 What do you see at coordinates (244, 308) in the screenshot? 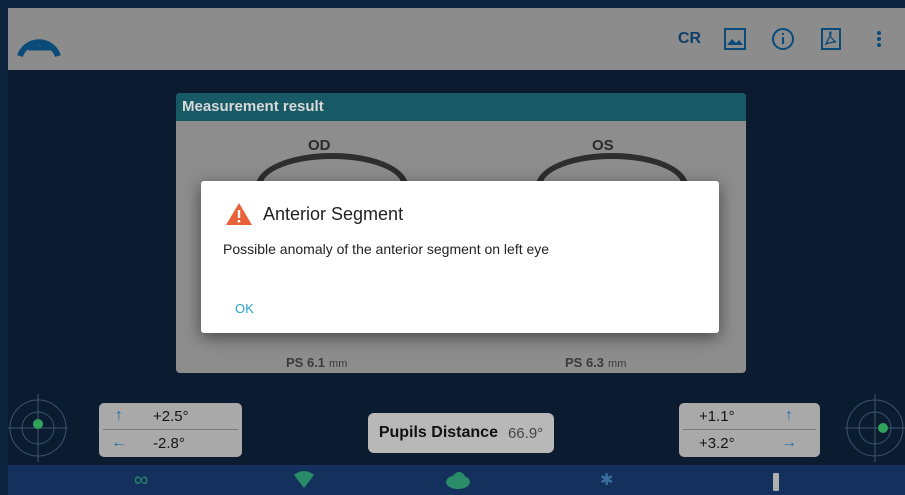
I see `ok-button: OK` at bounding box center [244, 308].